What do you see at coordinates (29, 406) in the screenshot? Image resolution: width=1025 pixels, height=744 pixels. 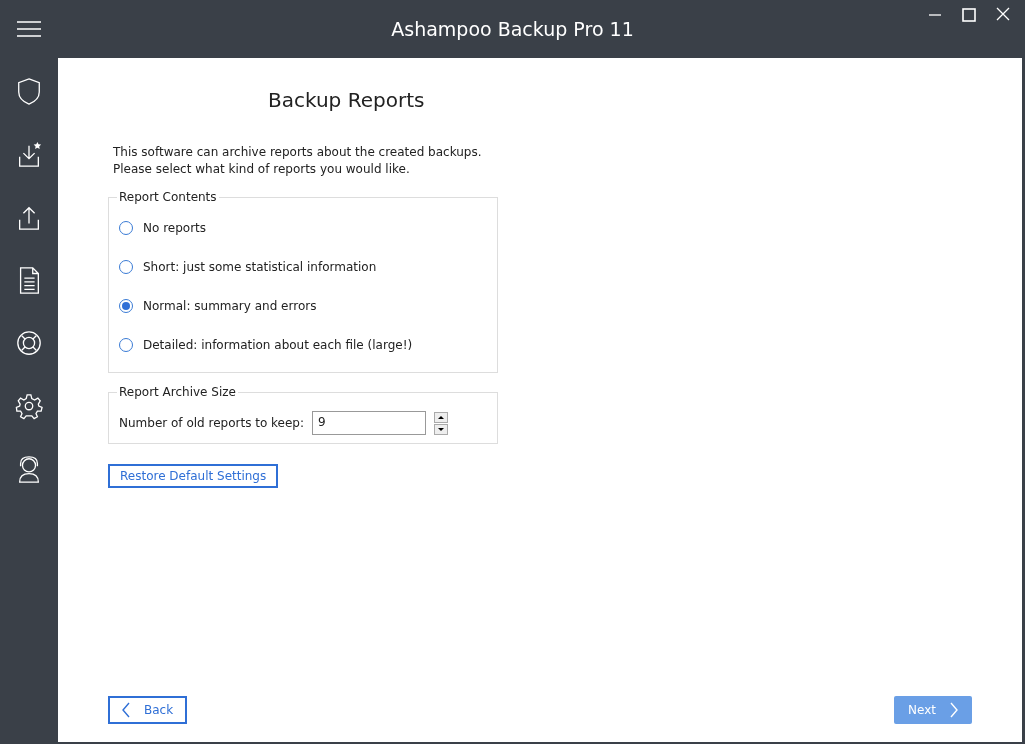 I see `settings-icon` at bounding box center [29, 406].